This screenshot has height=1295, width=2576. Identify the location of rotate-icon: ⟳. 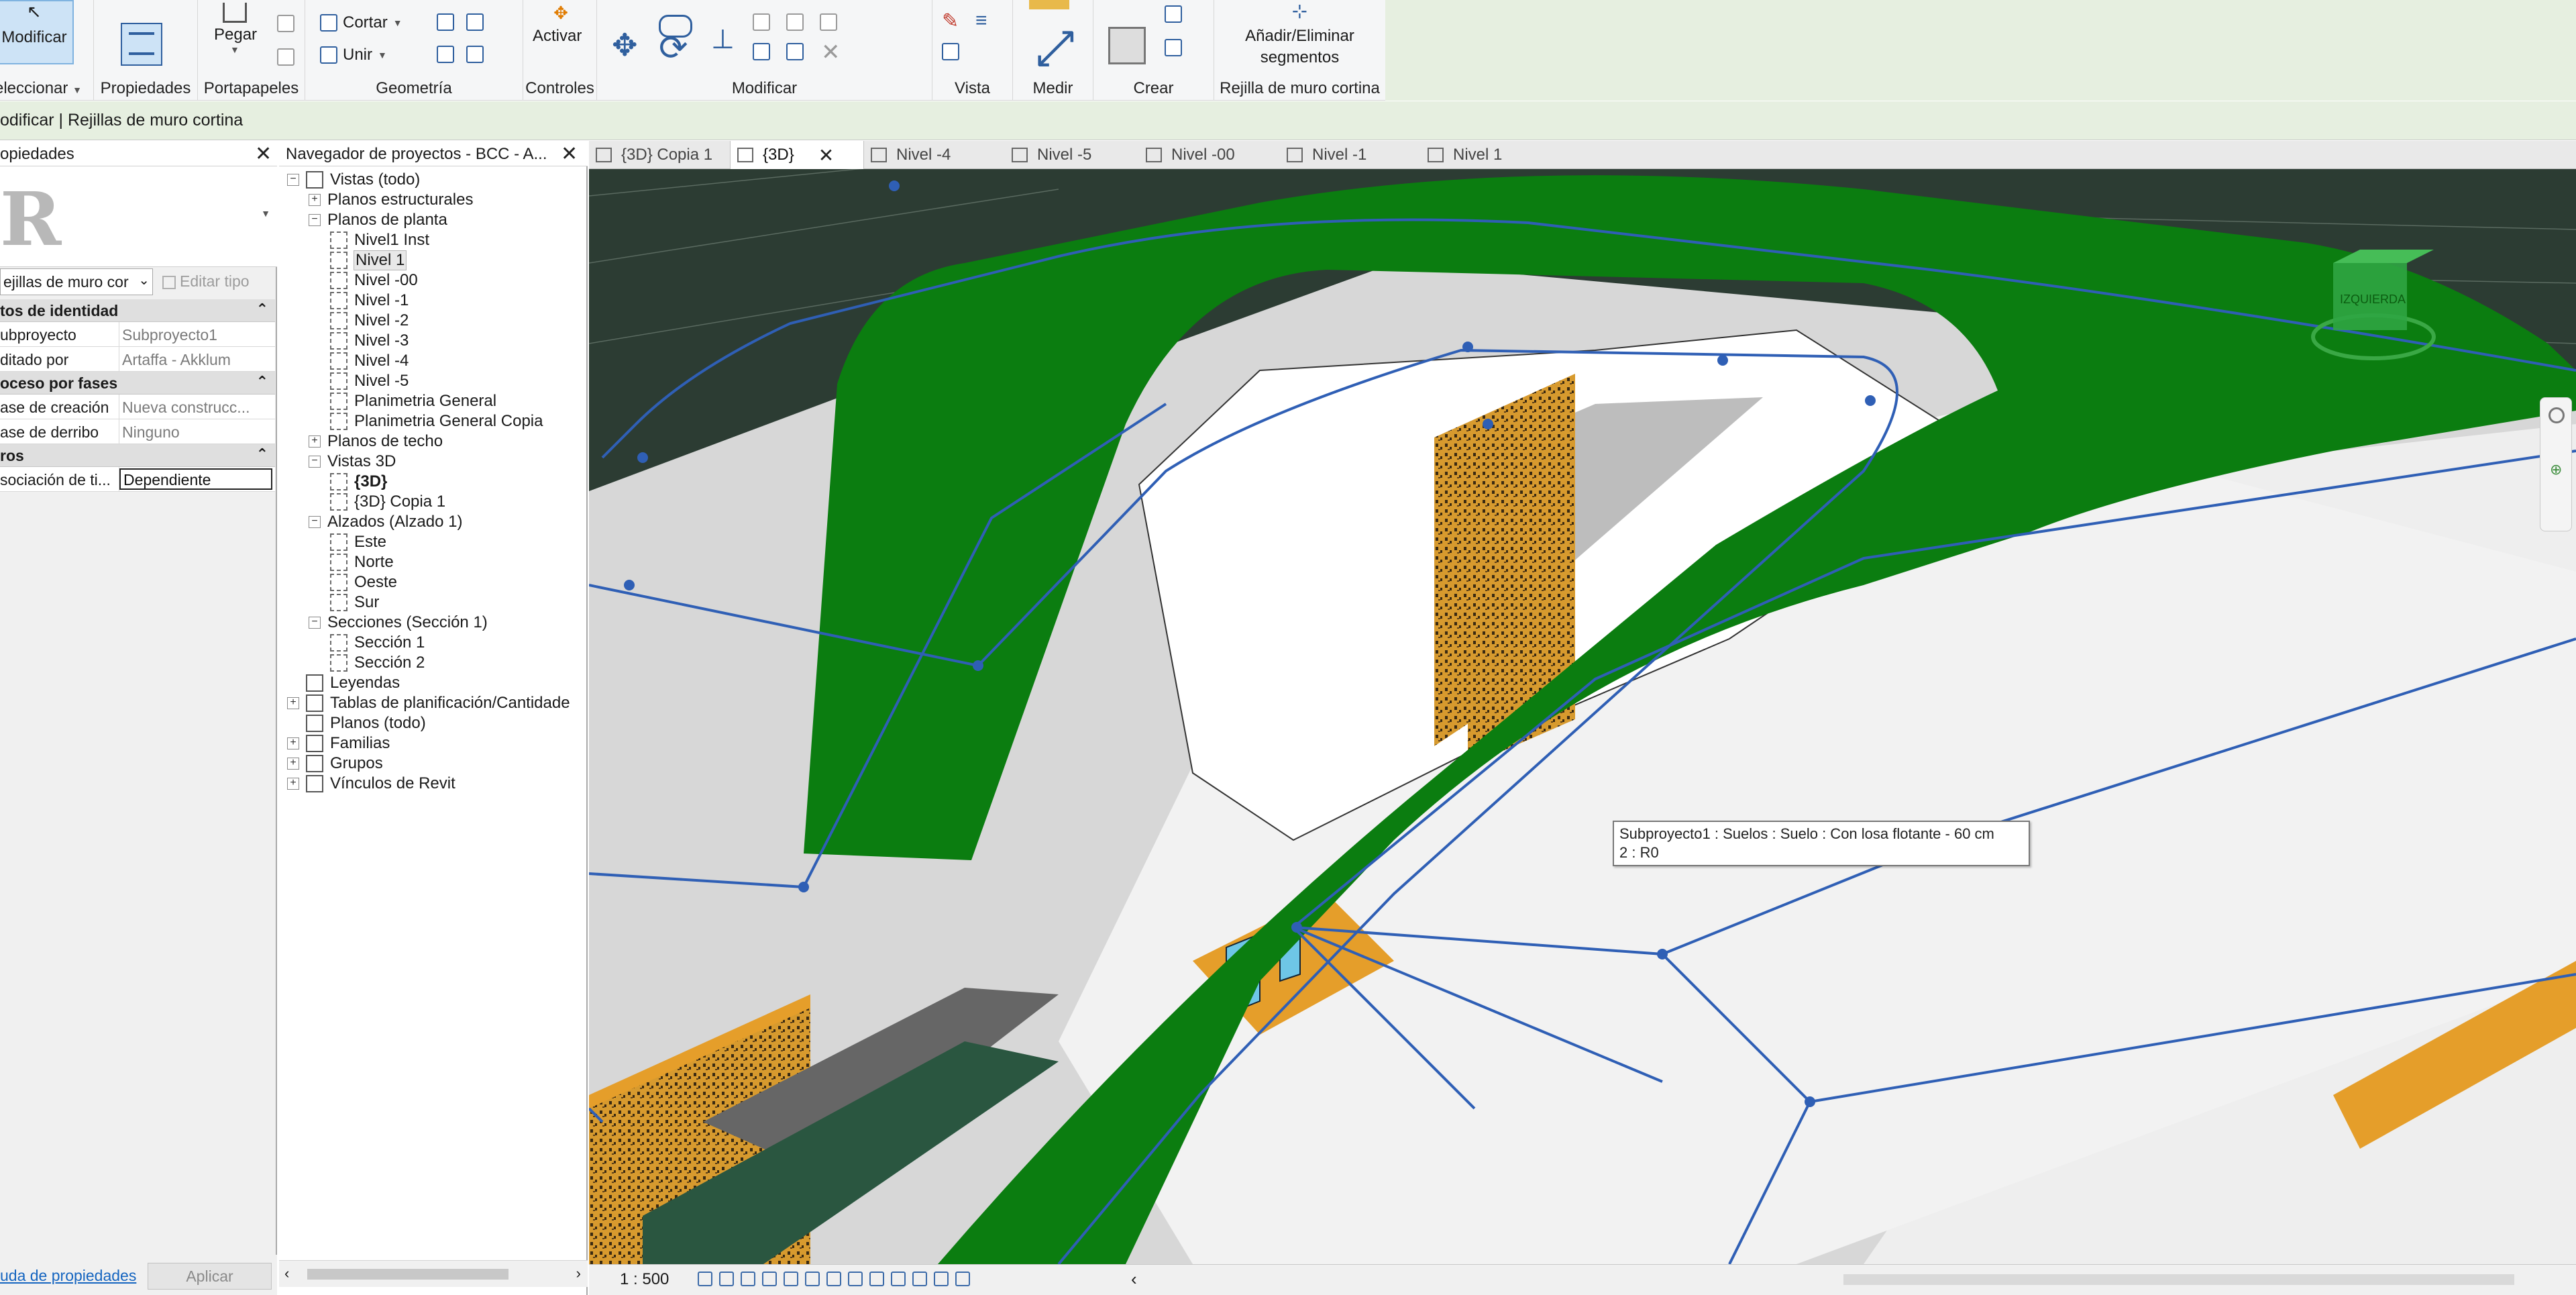
(673, 48).